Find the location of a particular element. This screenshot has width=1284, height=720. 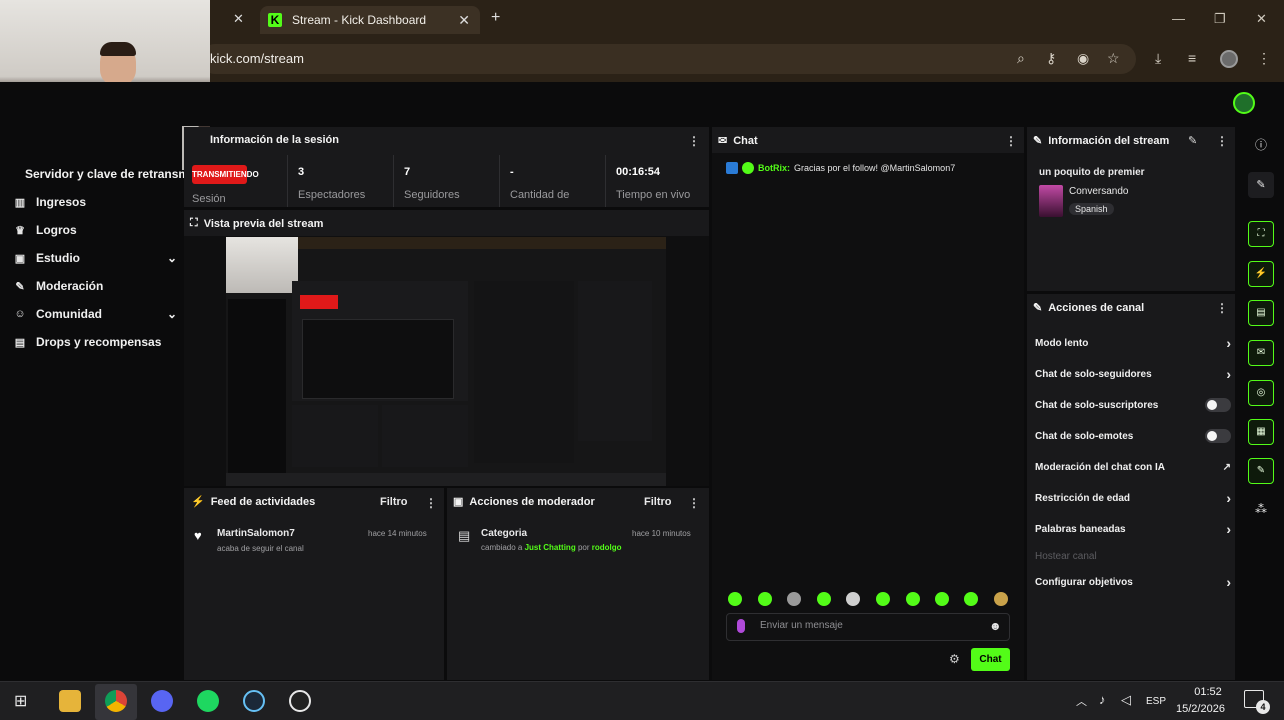

new-tab-button: + is located at coordinates (495, 18).